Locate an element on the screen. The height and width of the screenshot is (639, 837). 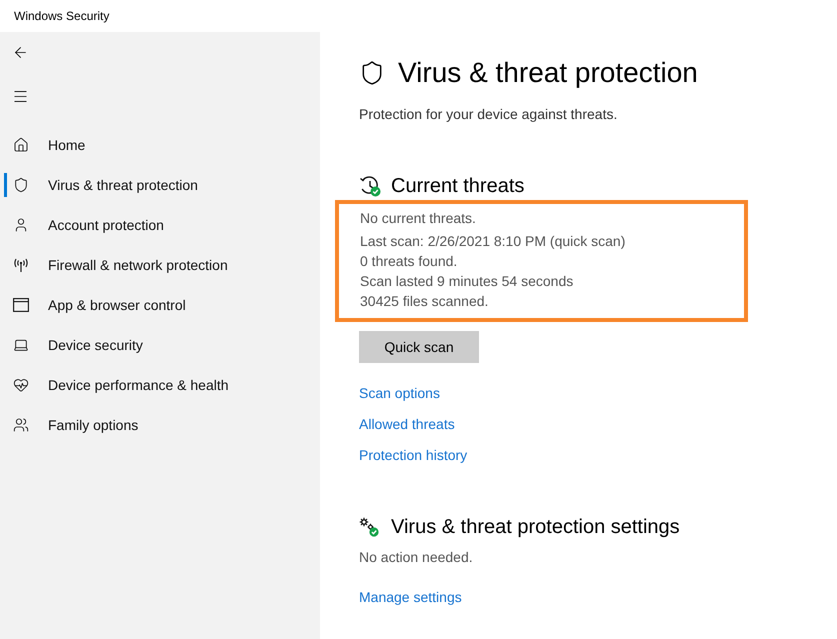
sidebar-item: Virus & threat protection is located at coordinates (160, 185).